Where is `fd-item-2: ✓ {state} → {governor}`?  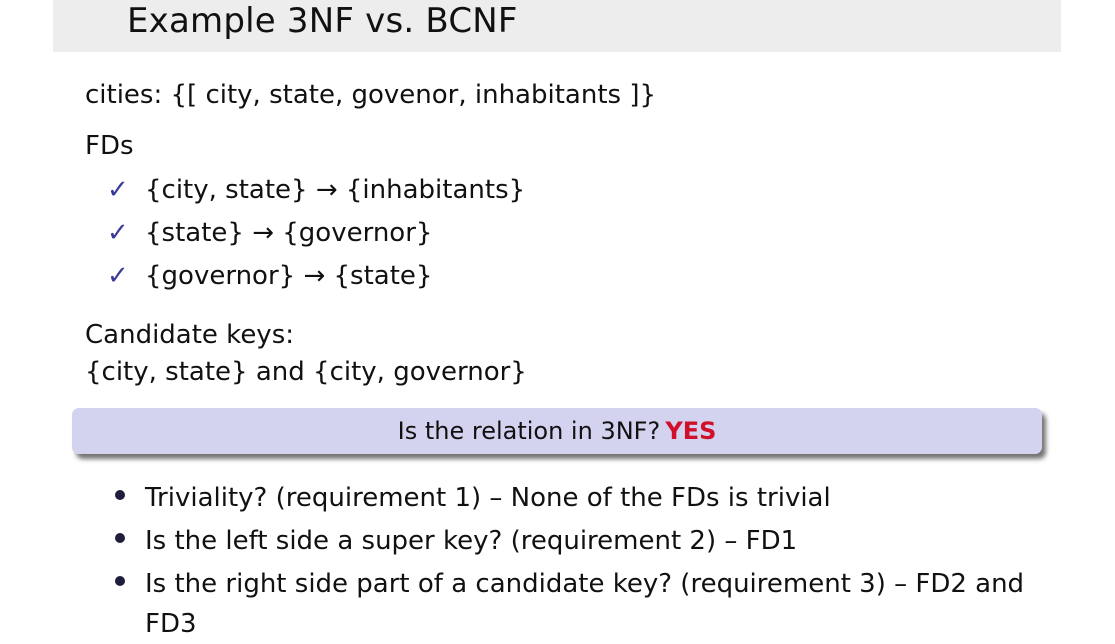 fd-item-2: ✓ {state} → {governor} is located at coordinates (269, 233).